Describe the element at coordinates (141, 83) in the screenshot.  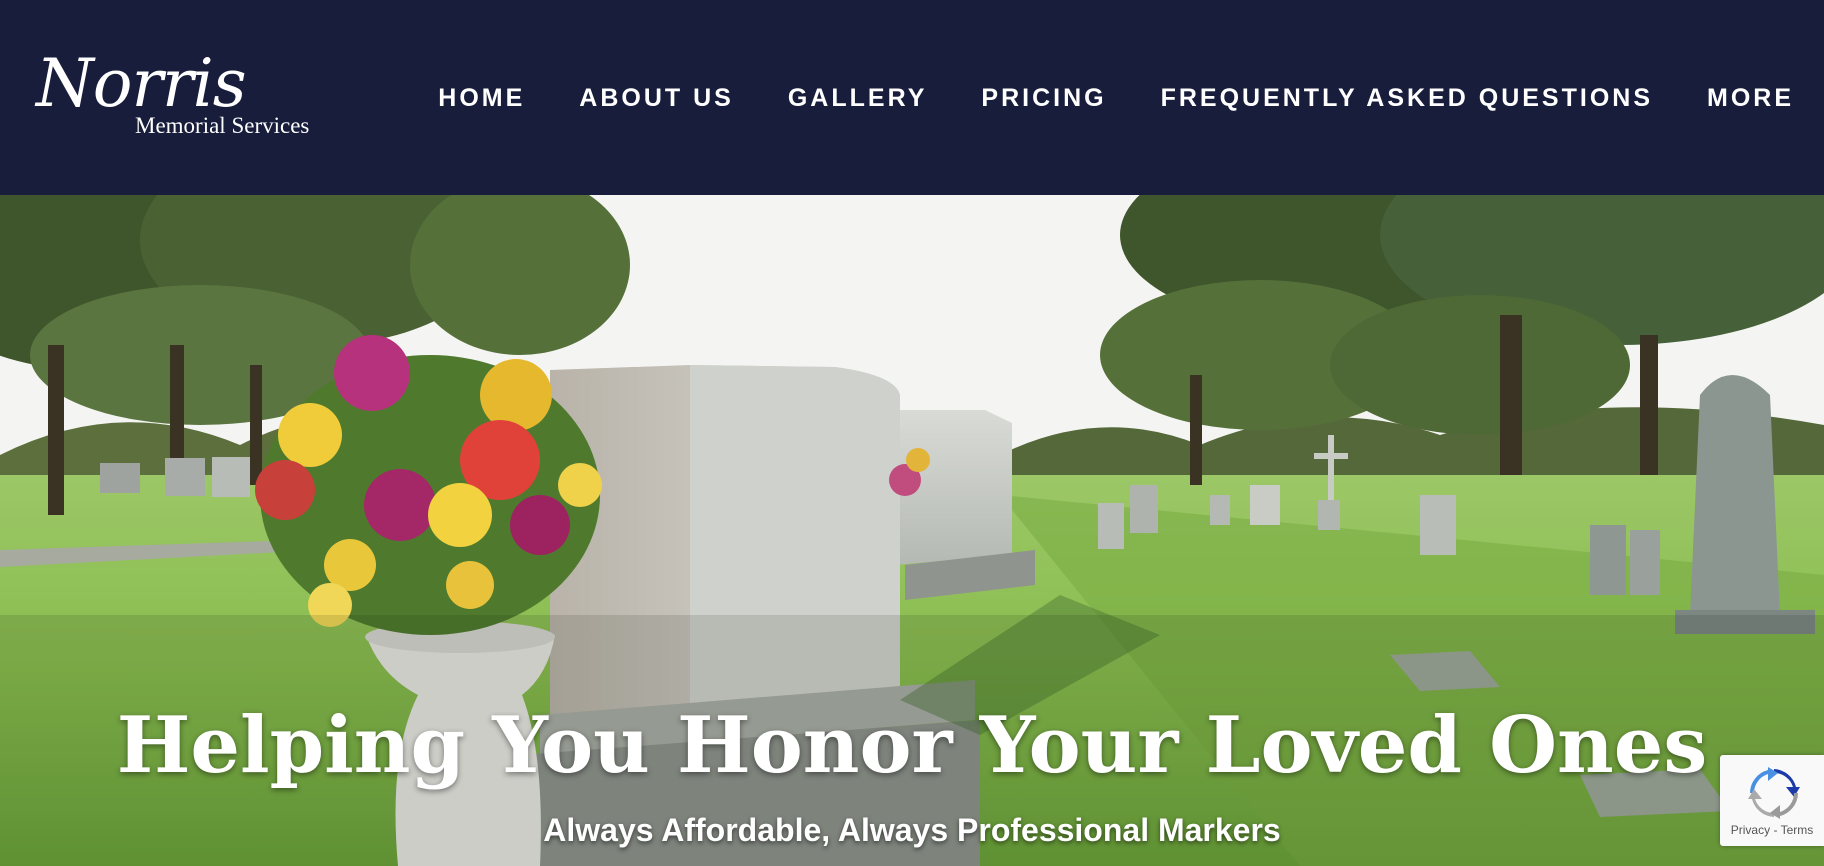
I see `logo-name: Norris` at that location.